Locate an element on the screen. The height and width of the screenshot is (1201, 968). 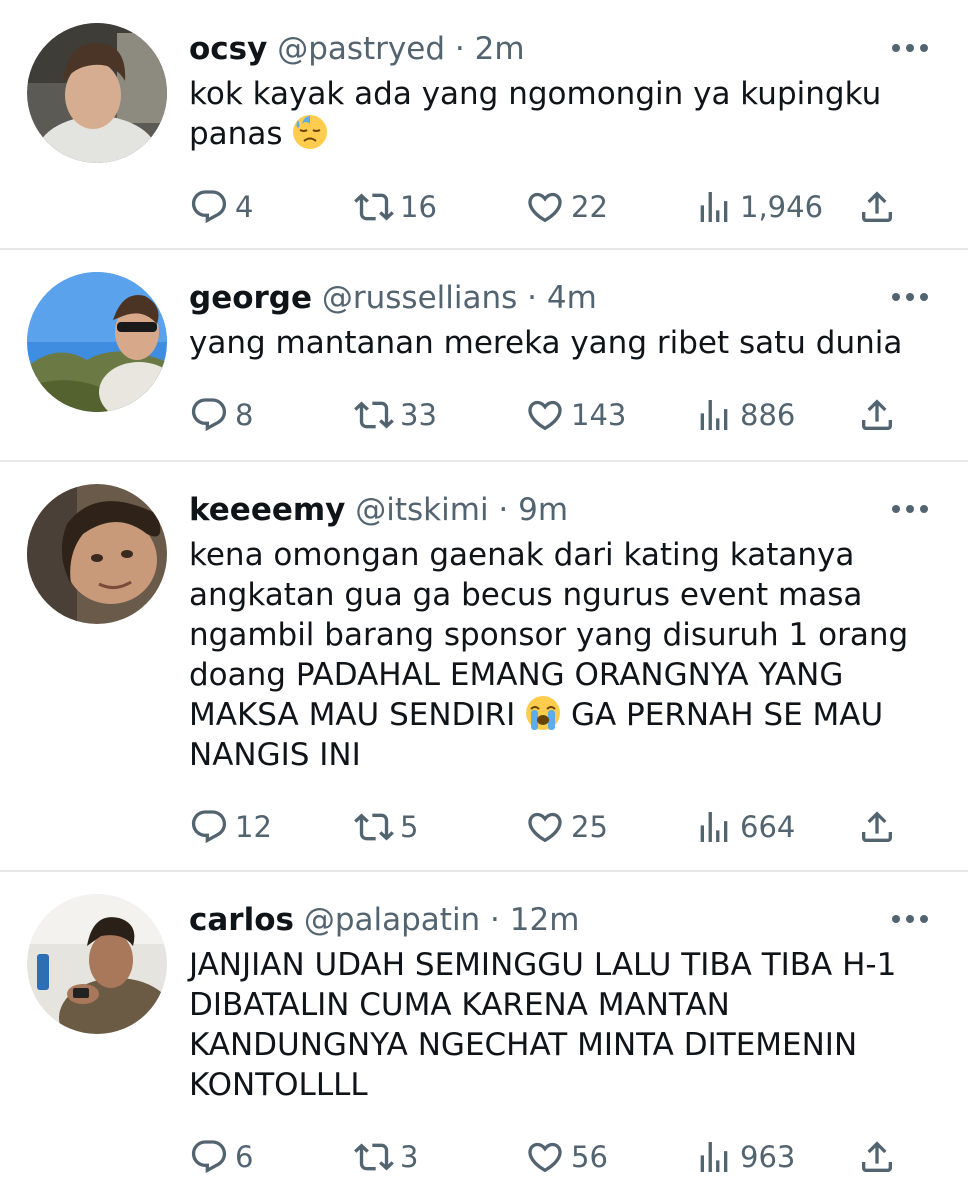
view-count: 886 is located at coordinates (768, 415).